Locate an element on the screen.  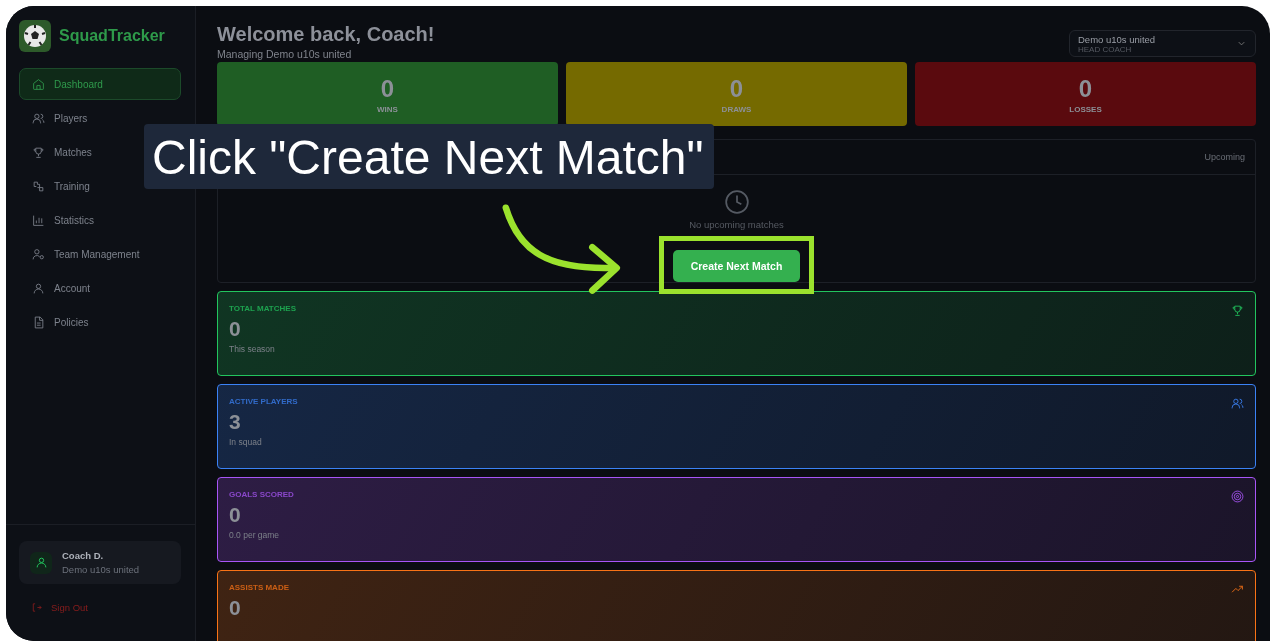
nav-item: Team Management is located at coordinates (100, 254).